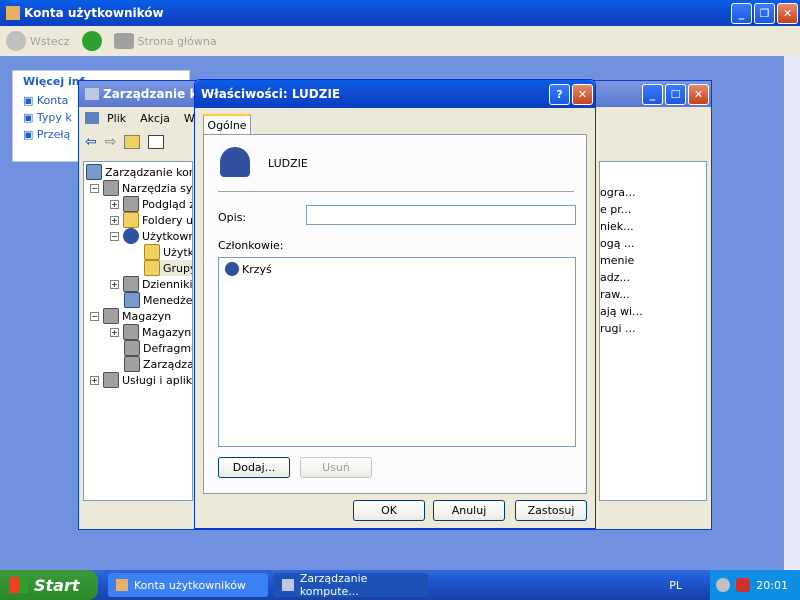  I want to click on cm-maximize-button: ☐, so click(675, 94).